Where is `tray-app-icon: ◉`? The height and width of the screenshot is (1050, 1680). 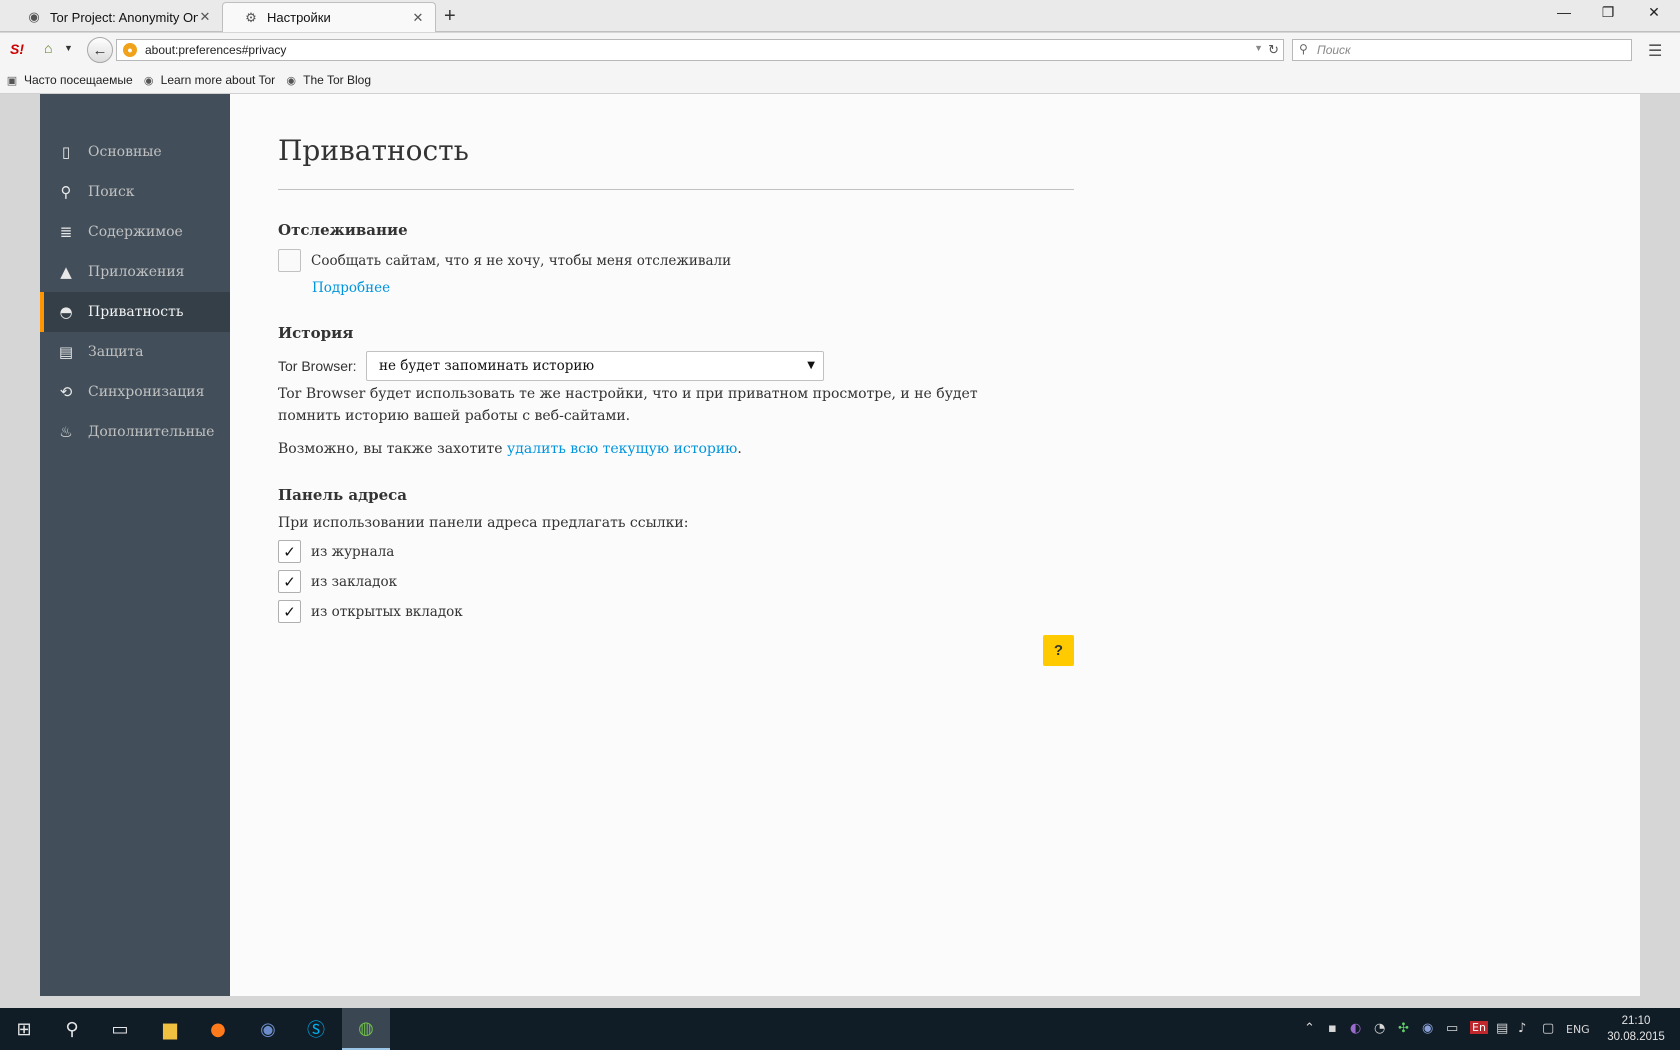
tray-app-icon: ◉ is located at coordinates (1427, 1028).